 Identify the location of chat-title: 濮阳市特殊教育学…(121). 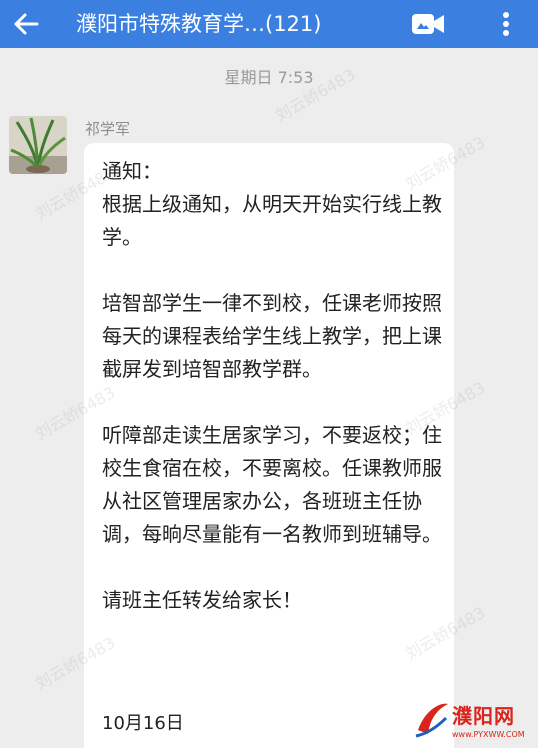
(199, 24).